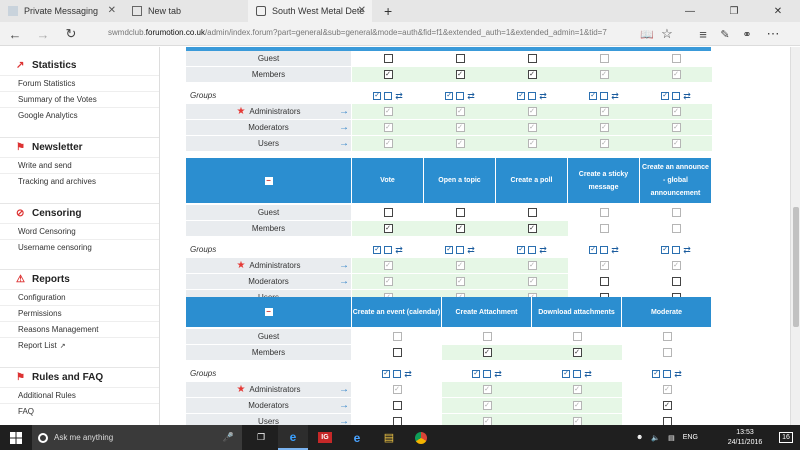 The image size is (800, 450). Describe the element at coordinates (79, 247) in the screenshot. I see `sidebar-item-username-censoring: Username censoring` at that location.